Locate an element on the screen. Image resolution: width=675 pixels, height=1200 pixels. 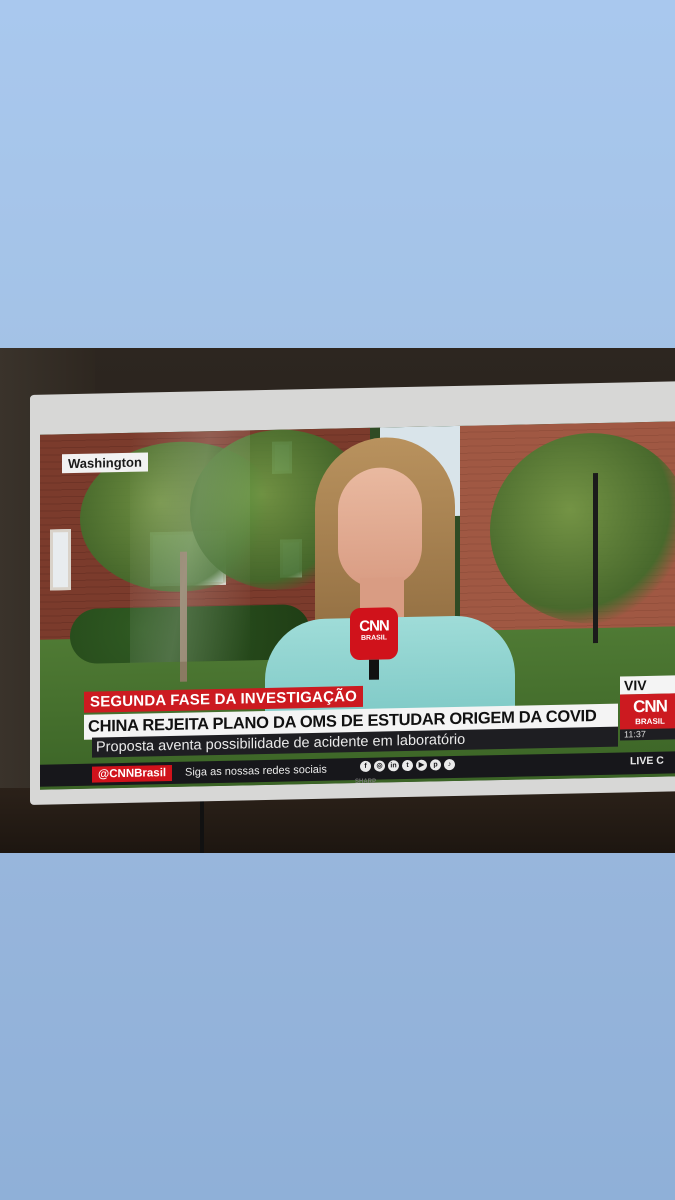
facebook-icon: f is located at coordinates (365, 766).